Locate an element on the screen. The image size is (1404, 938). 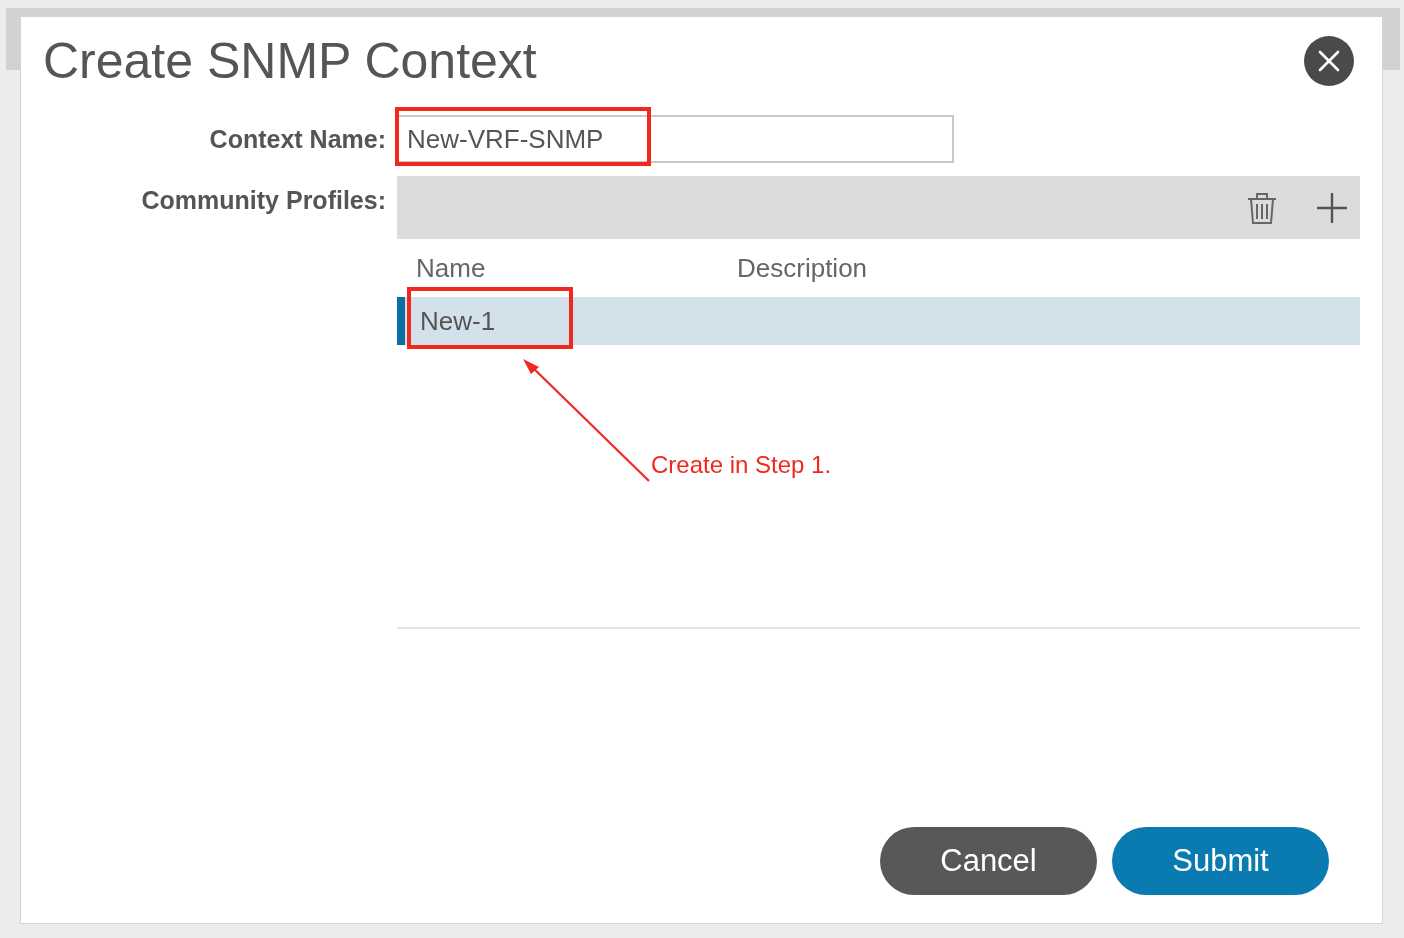
context-name-field: New-VRF-SNMP is located at coordinates (675, 139).